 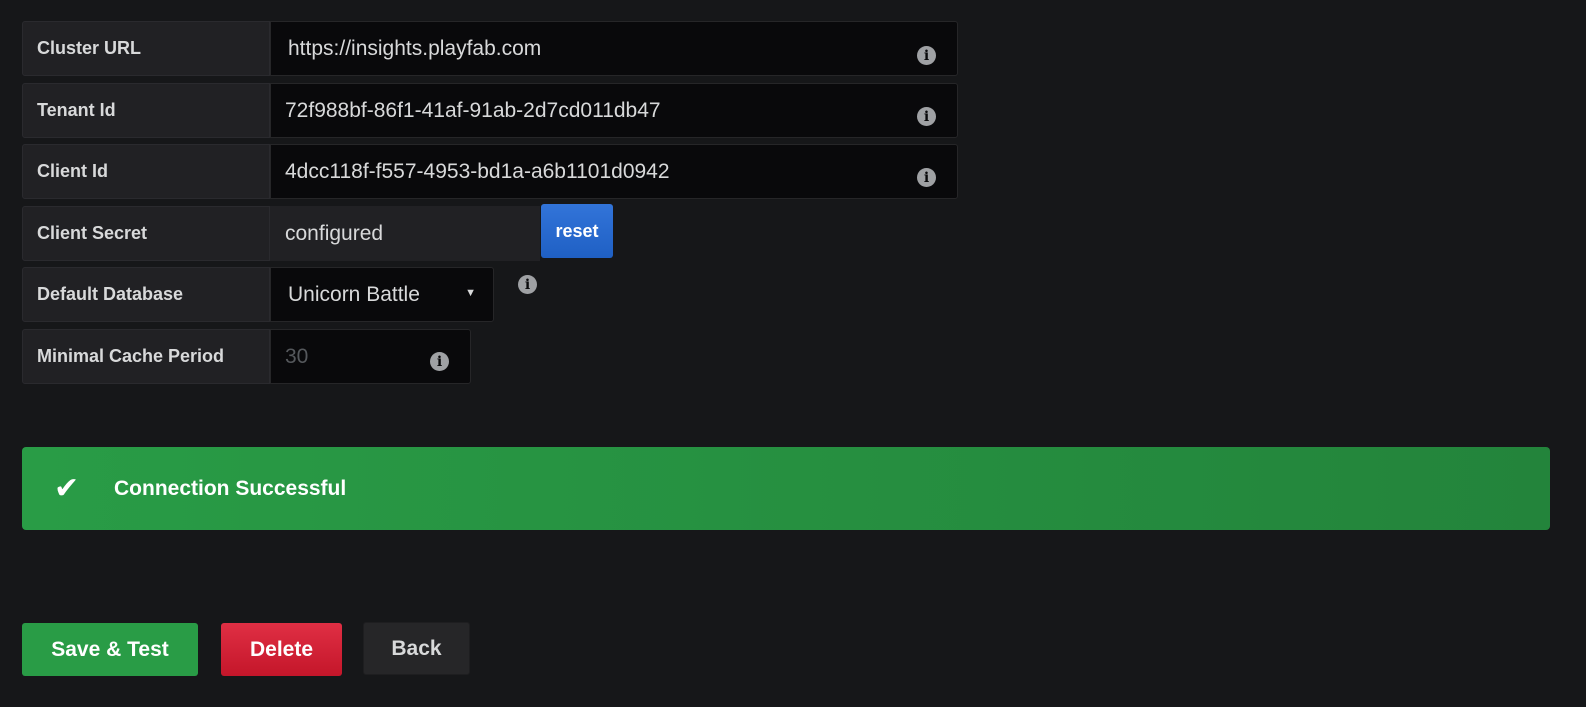 I want to click on check-icon: ✔, so click(x=67, y=488).